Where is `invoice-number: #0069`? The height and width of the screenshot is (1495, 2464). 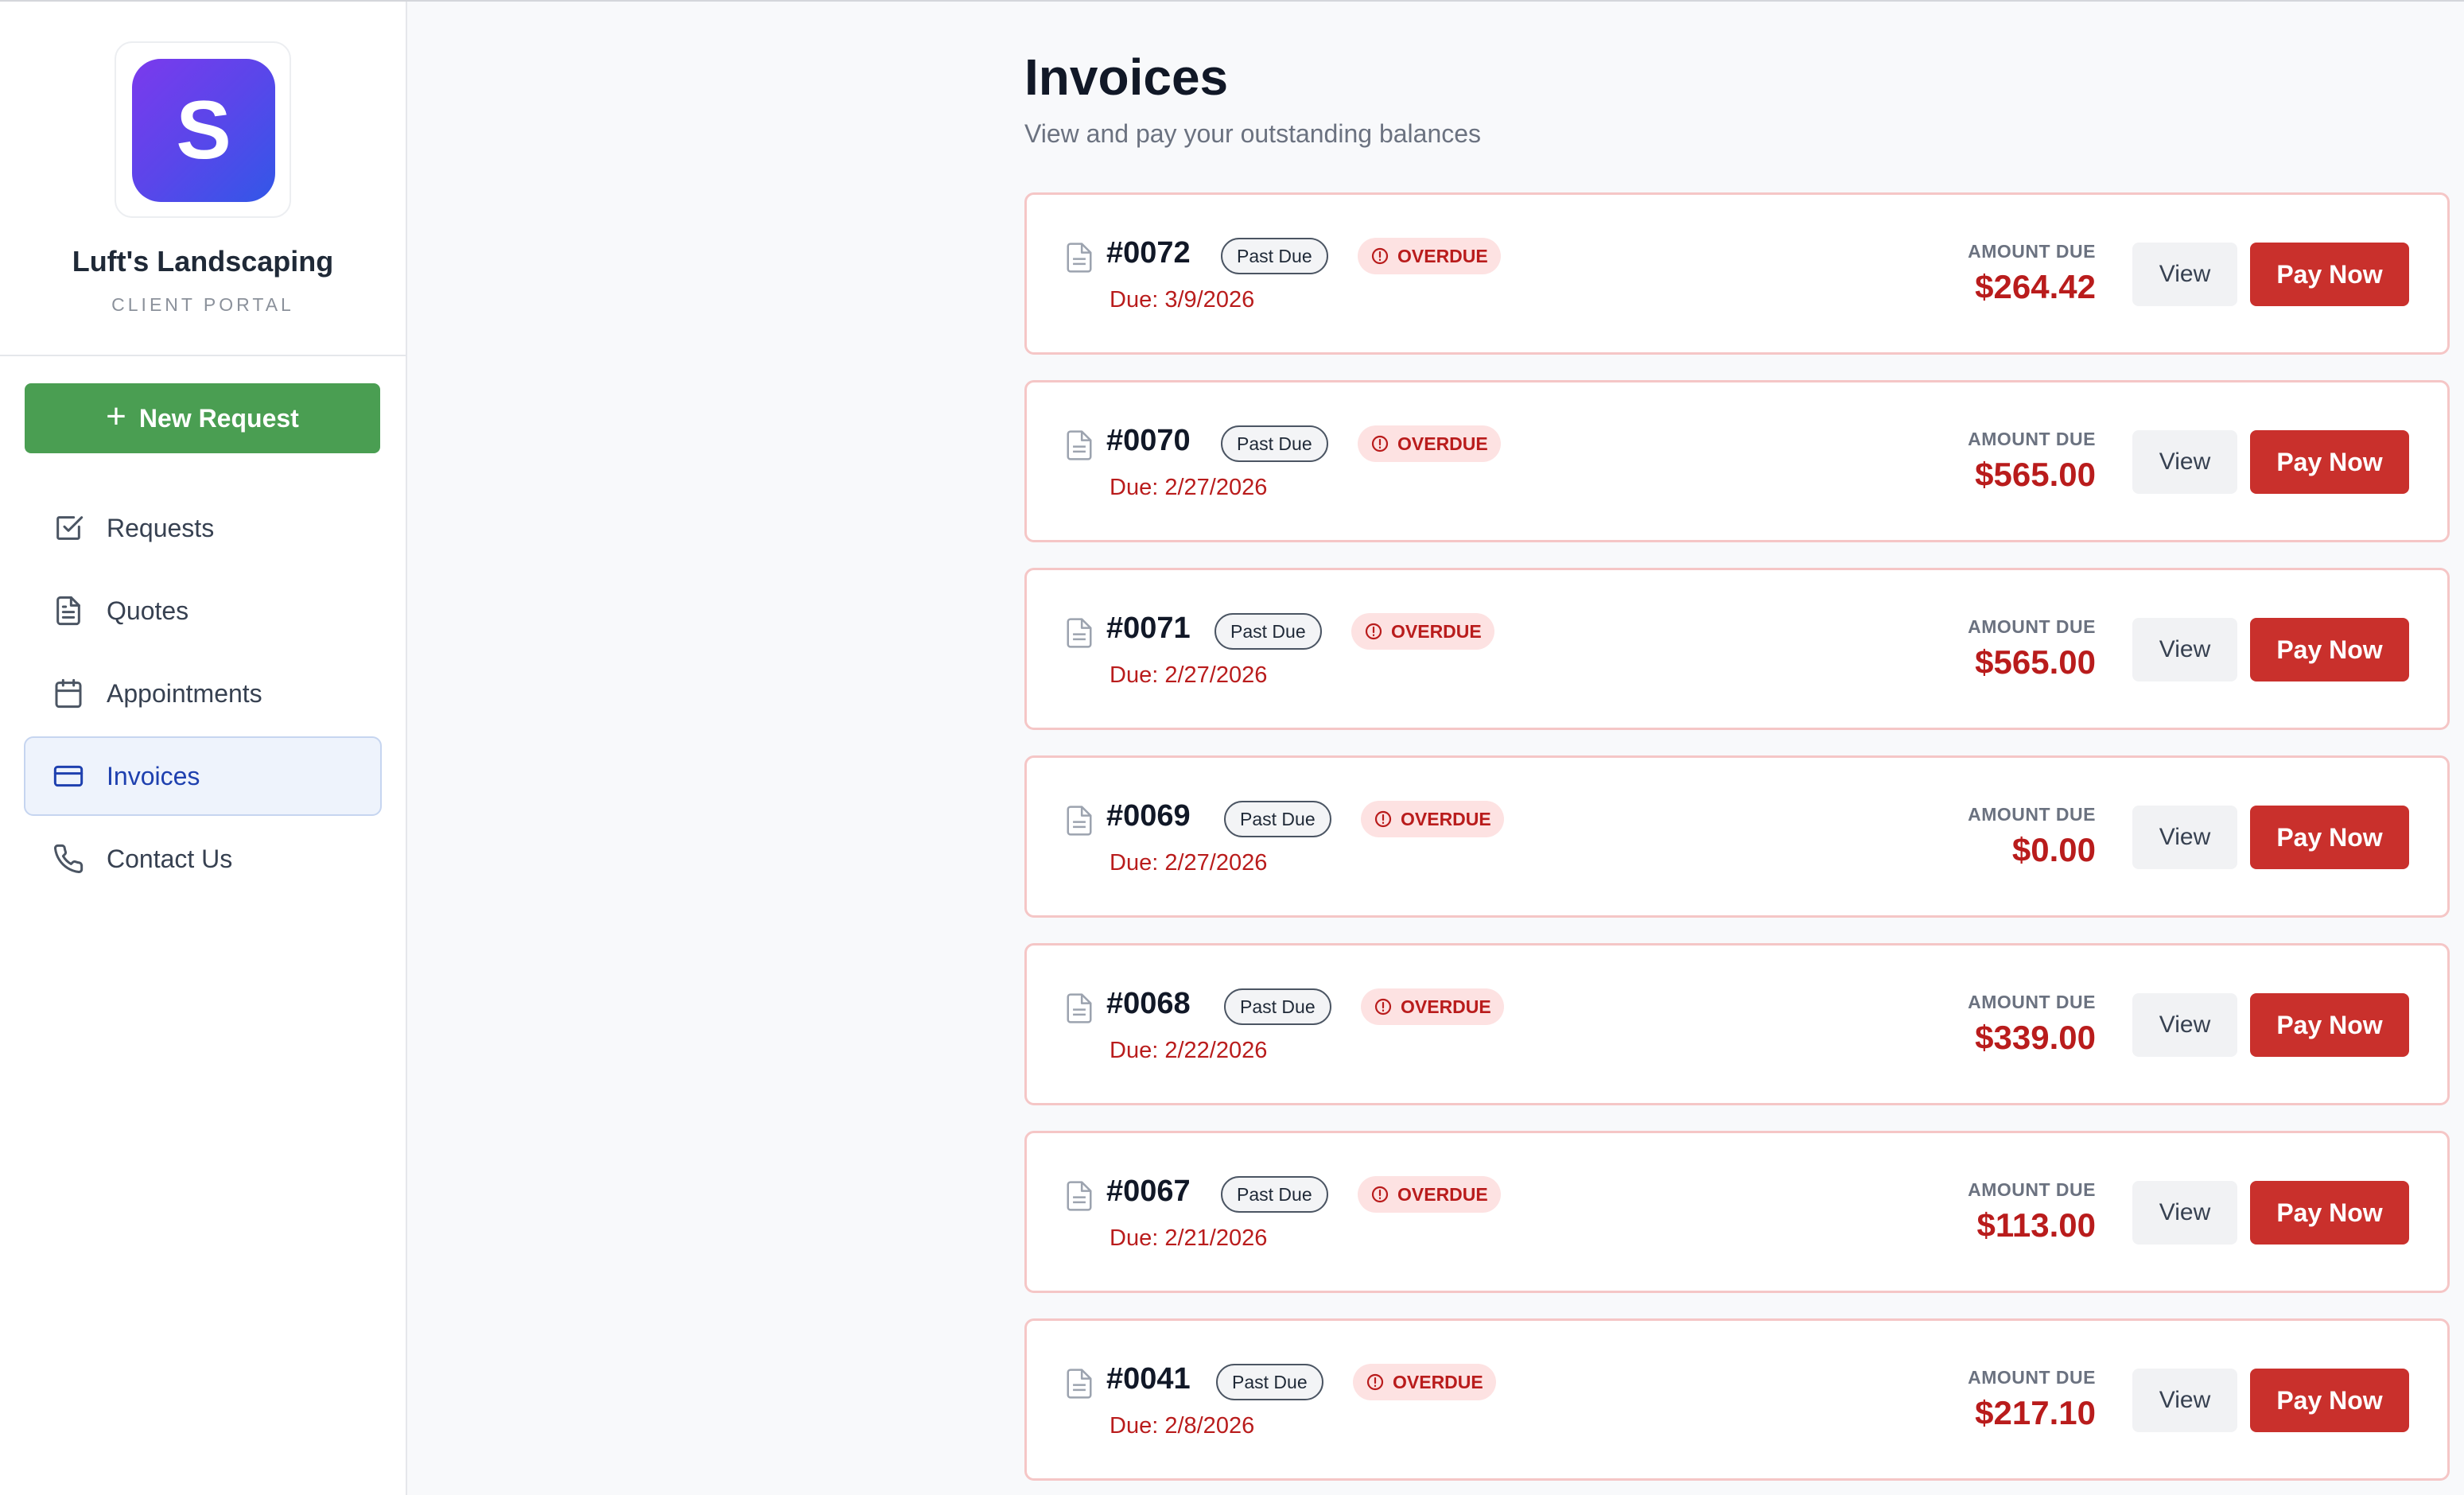
invoice-number: #0069 is located at coordinates (1148, 816).